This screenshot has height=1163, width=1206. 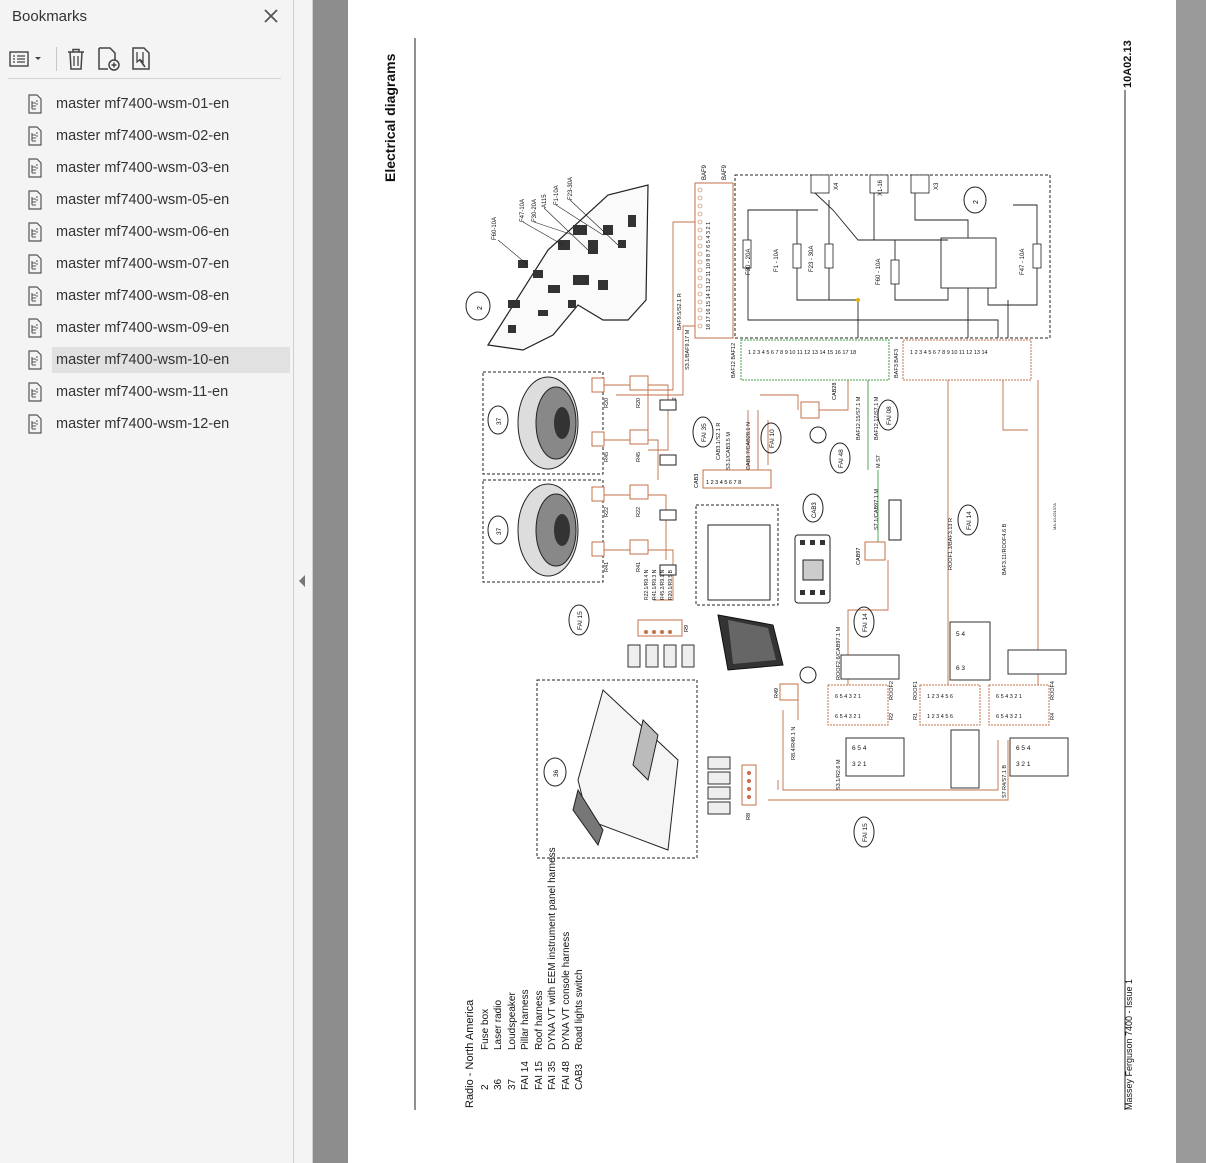 I want to click on bookmark-item: master mf7400-wsm-12-en, so click(x=146, y=424).